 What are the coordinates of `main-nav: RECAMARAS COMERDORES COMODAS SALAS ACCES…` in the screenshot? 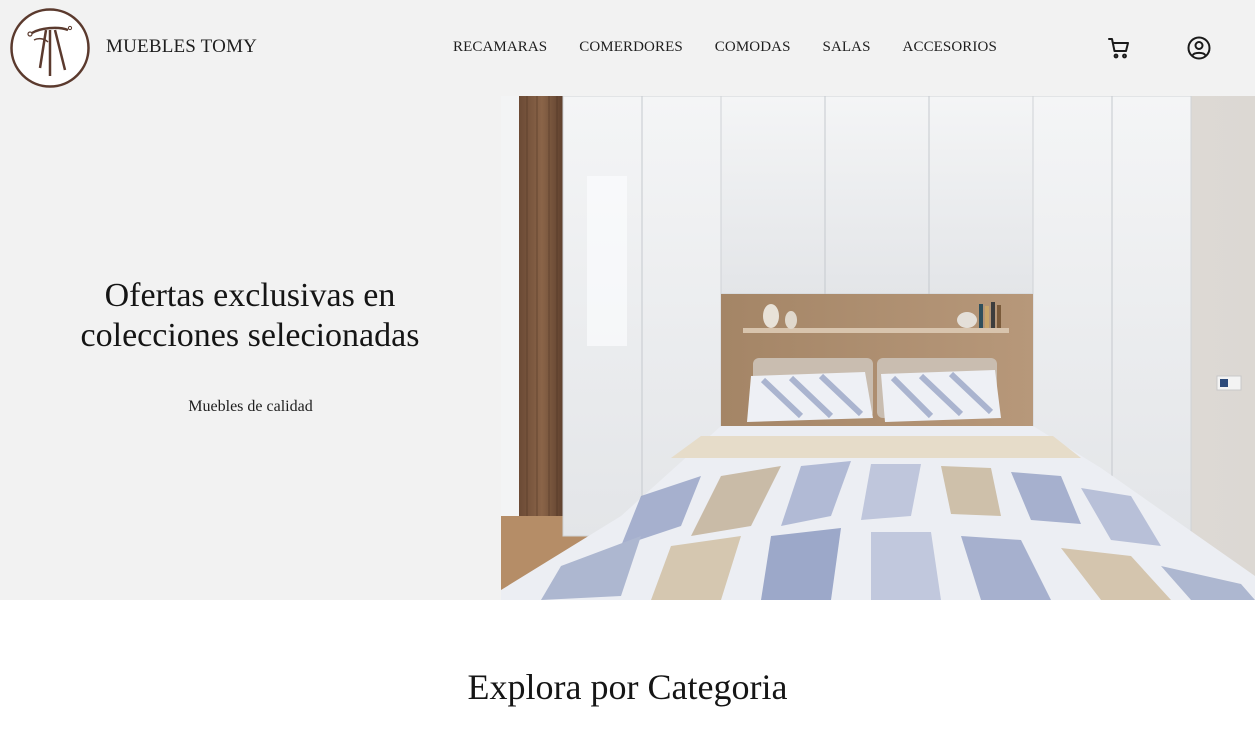 It's located at (725, 48).